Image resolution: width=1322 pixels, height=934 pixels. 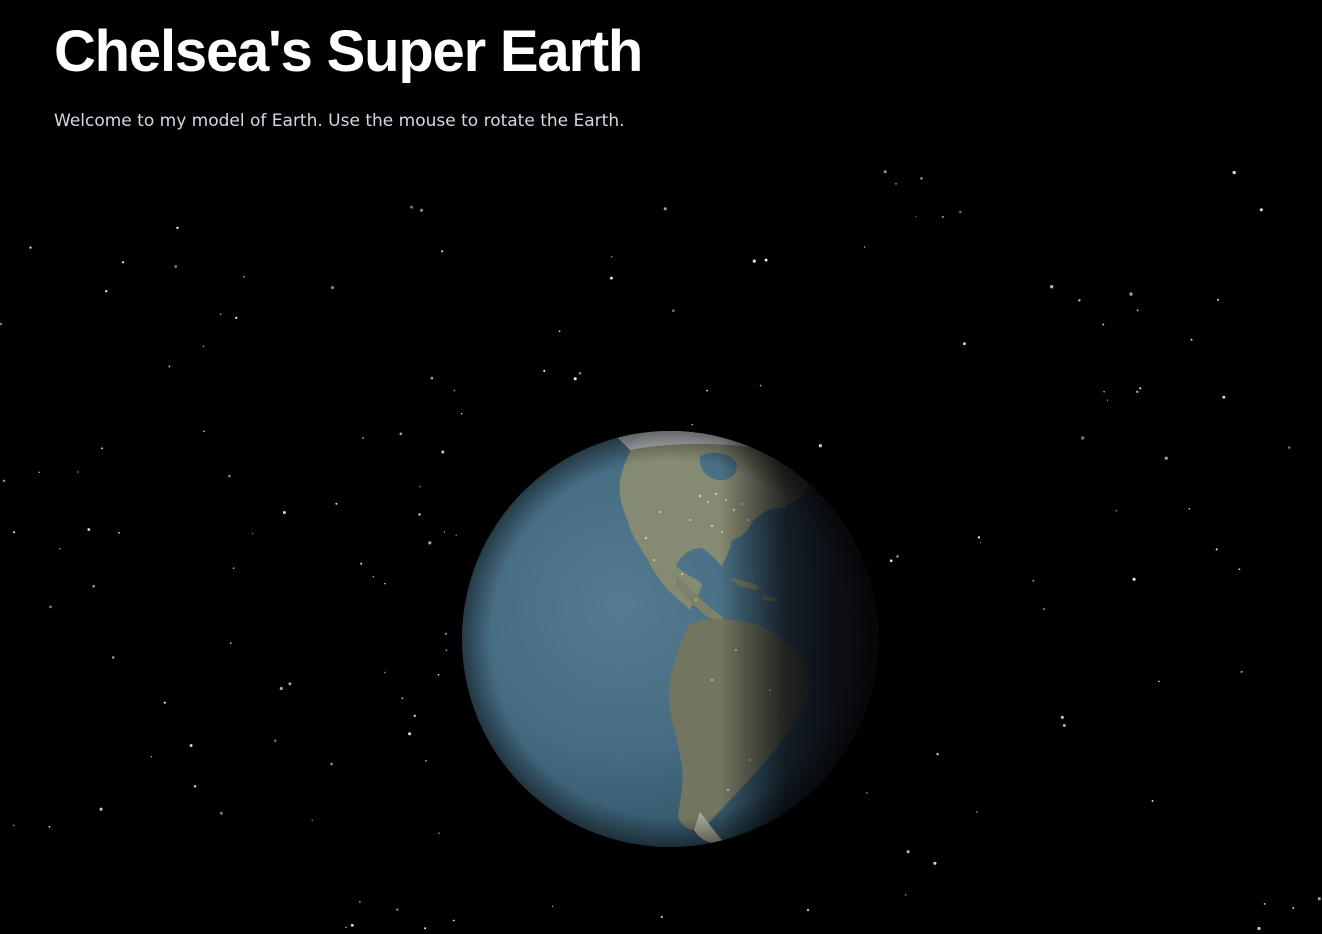 I want to click on page-title: Chelsea's Super Earth, so click(x=348, y=51).